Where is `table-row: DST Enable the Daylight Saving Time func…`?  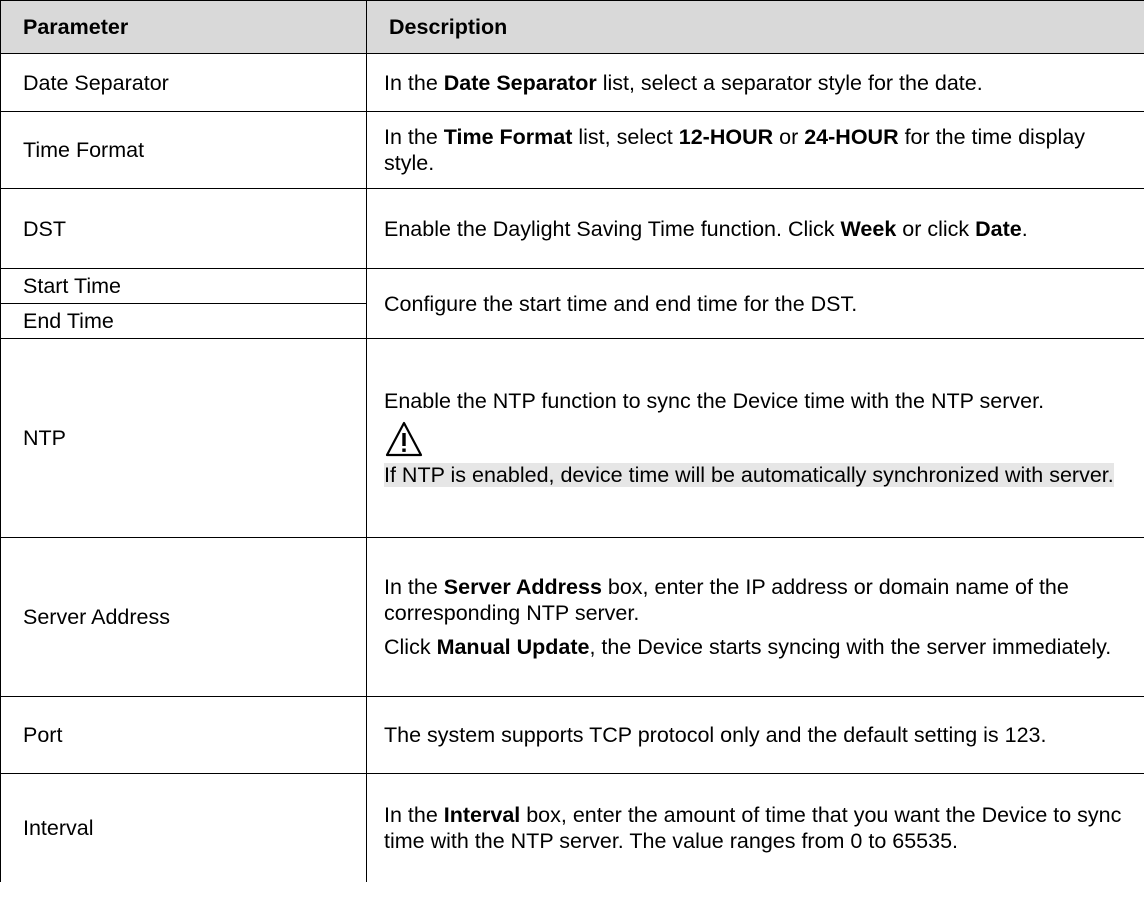
table-row: DST Enable the Daylight Saving Time func… is located at coordinates (572, 228).